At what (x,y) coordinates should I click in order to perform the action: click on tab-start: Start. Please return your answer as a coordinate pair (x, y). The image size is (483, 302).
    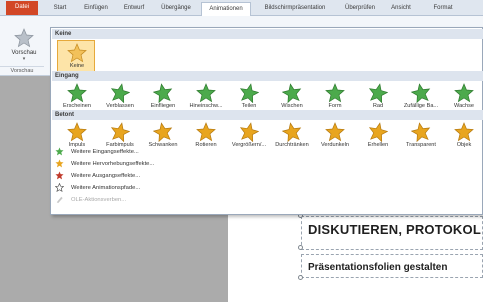
    Looking at the image, I should click on (60, 8).